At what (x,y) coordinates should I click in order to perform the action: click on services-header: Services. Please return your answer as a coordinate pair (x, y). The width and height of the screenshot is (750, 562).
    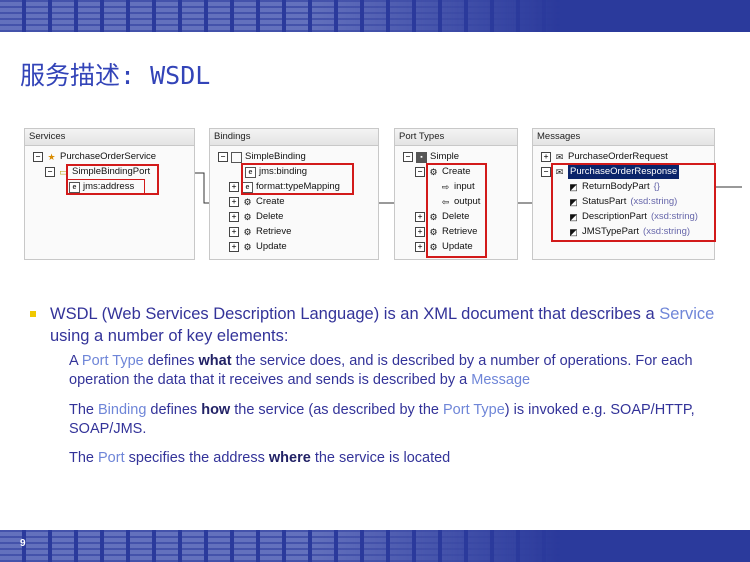
    Looking at the image, I should click on (109, 137).